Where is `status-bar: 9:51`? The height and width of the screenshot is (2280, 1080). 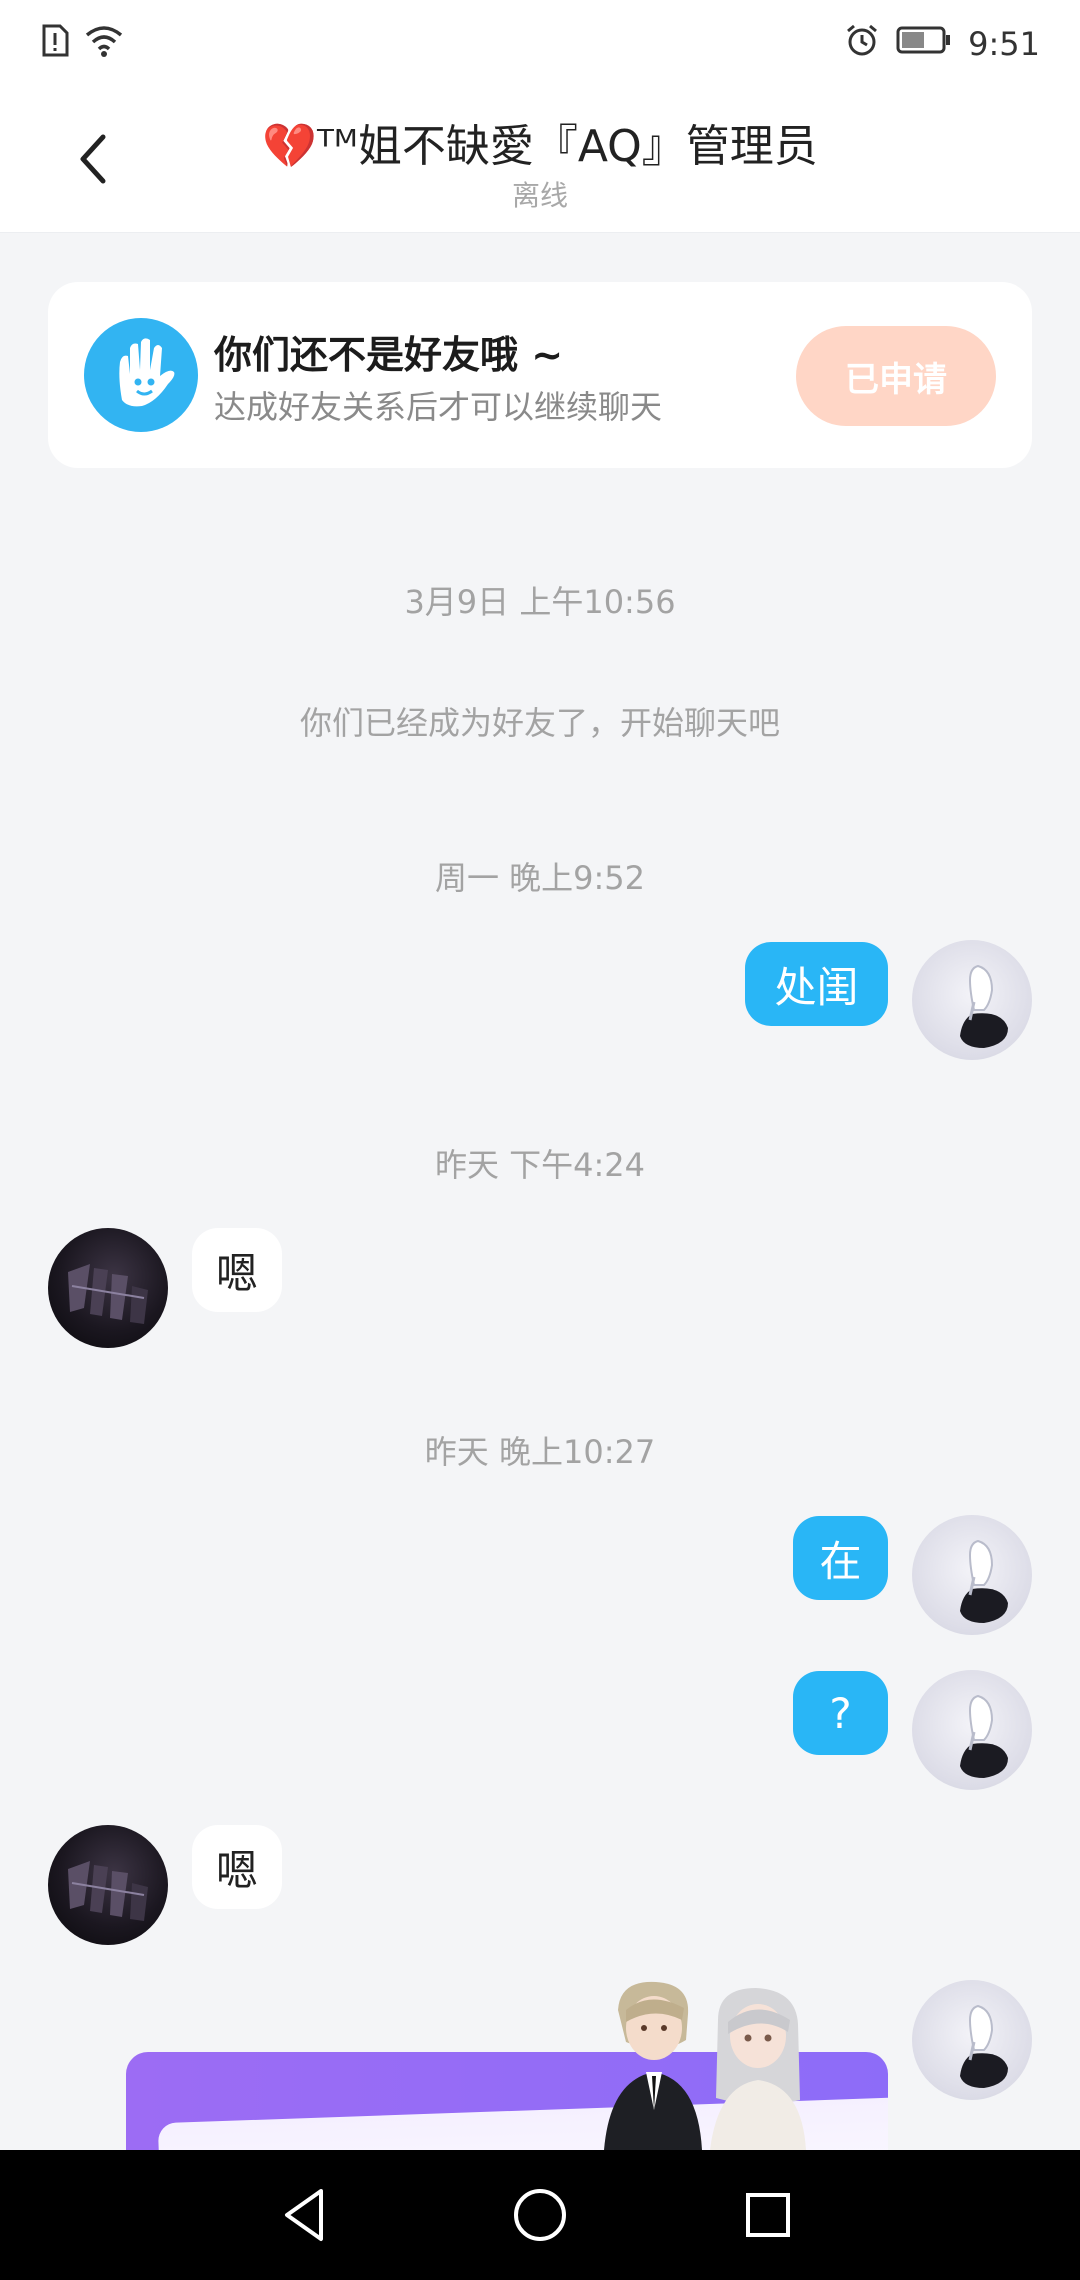 status-bar: 9:51 is located at coordinates (540, 45).